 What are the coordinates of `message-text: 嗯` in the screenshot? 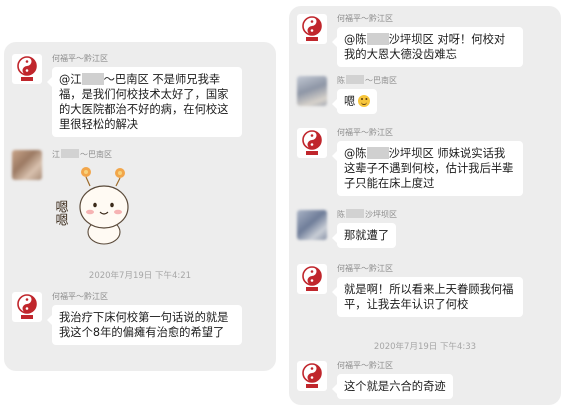 It's located at (350, 101).